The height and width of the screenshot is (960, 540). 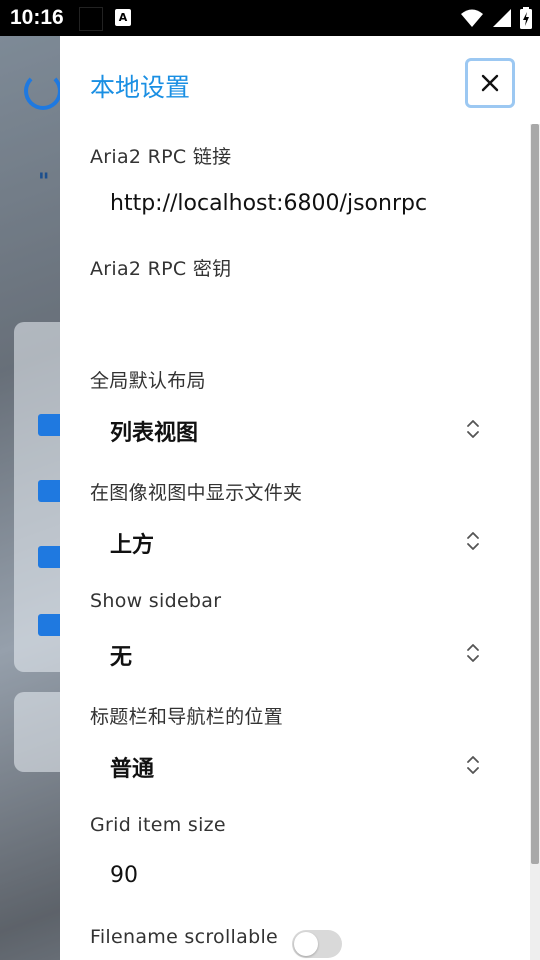 What do you see at coordinates (472, 18) in the screenshot?
I see `wifi-icon` at bounding box center [472, 18].